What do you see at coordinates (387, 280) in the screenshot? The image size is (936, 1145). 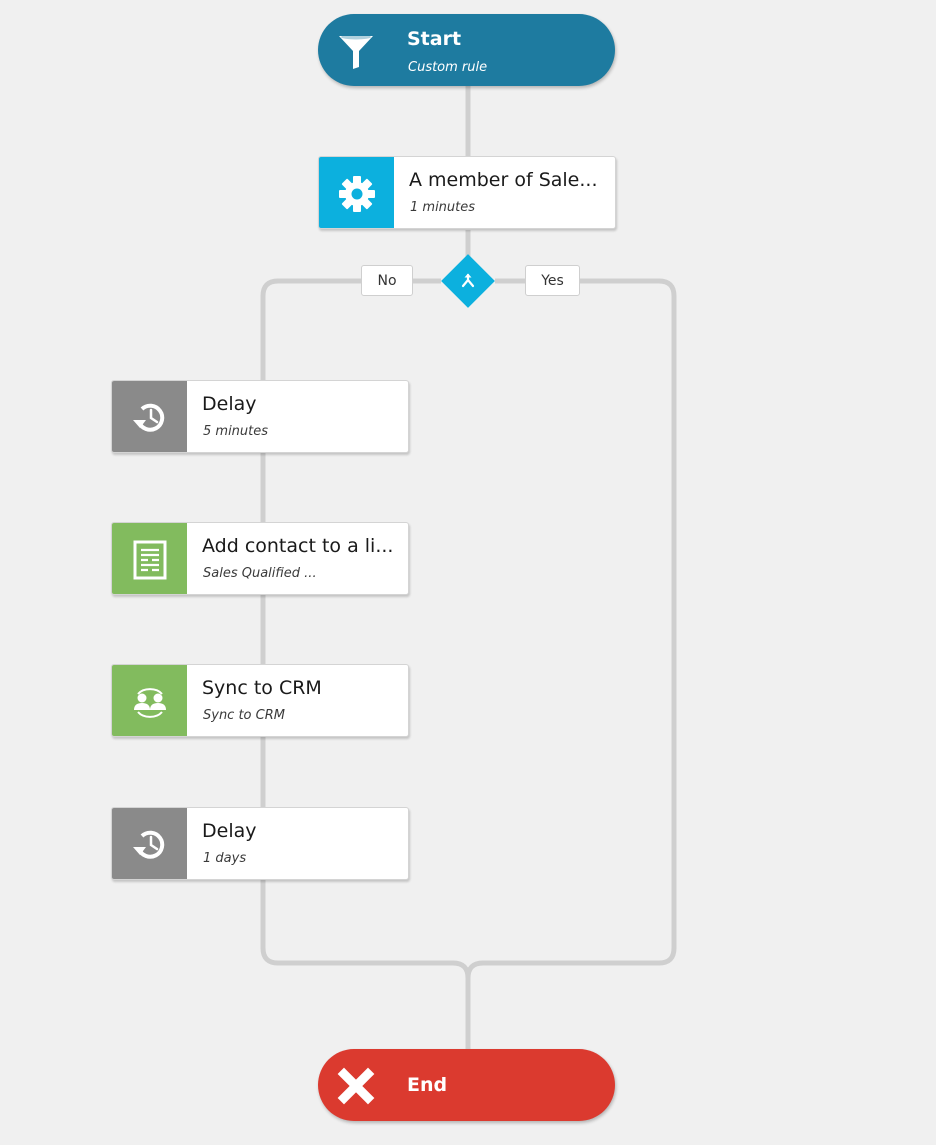 I see `no-branch-label: No` at bounding box center [387, 280].